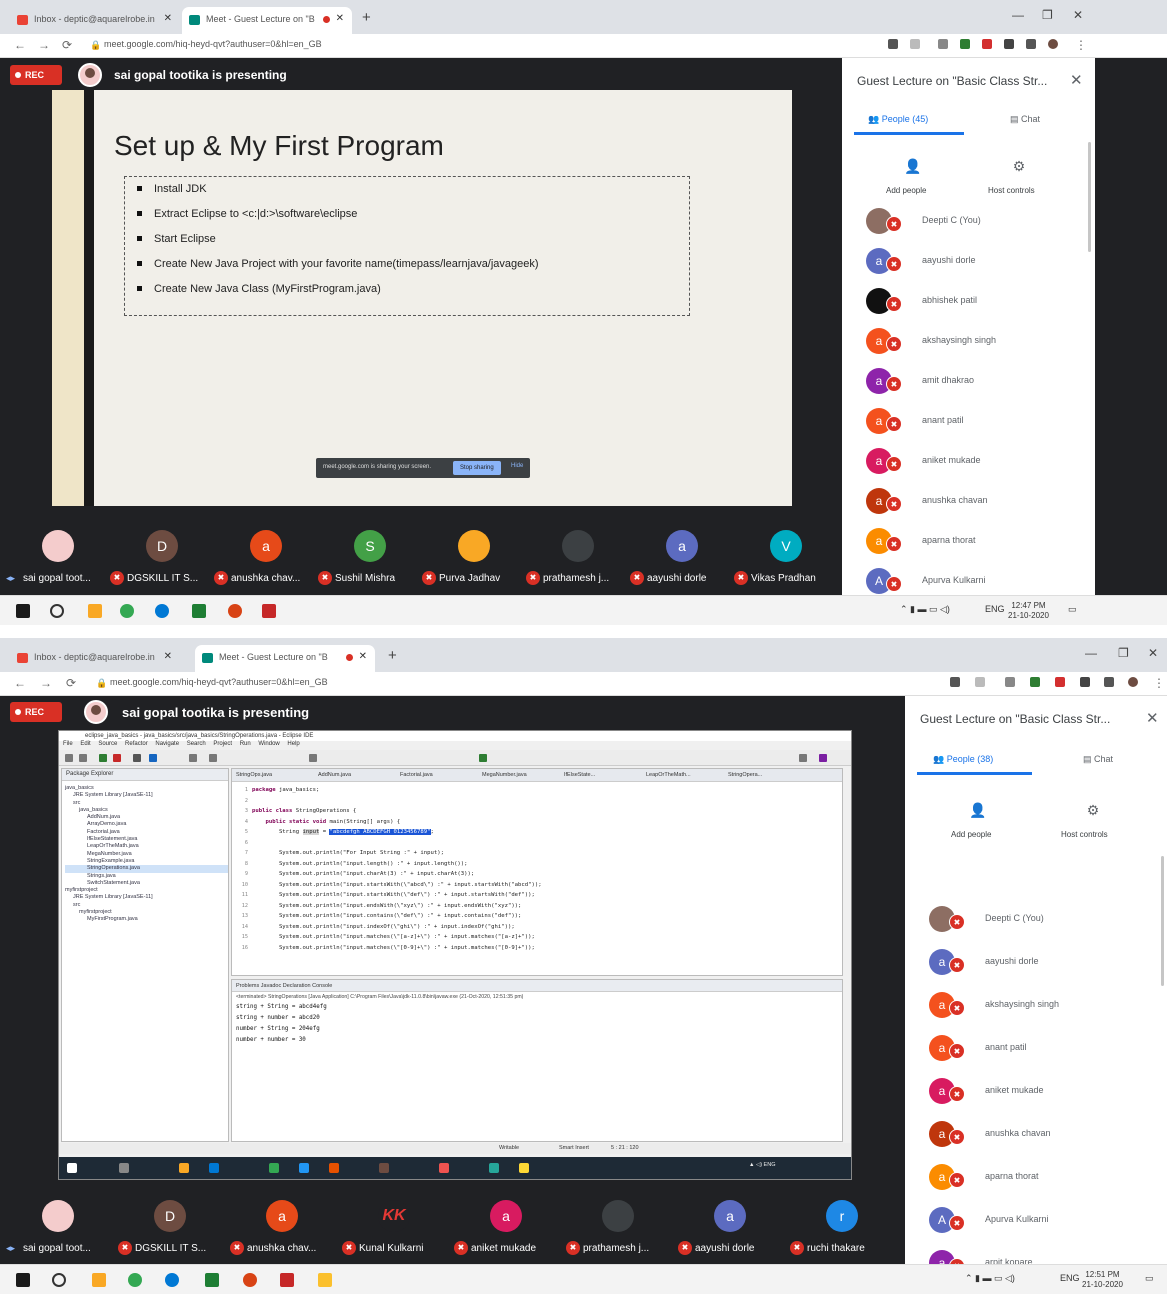 This screenshot has height=1294, width=1167. What do you see at coordinates (146, 912) in the screenshot?
I see `tree-item: myfirstproject` at bounding box center [146, 912].